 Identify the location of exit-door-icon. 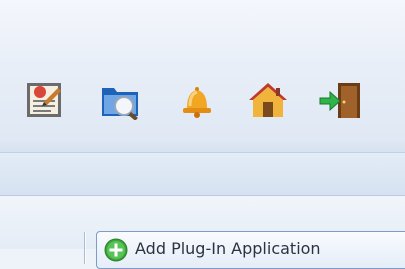
(341, 100).